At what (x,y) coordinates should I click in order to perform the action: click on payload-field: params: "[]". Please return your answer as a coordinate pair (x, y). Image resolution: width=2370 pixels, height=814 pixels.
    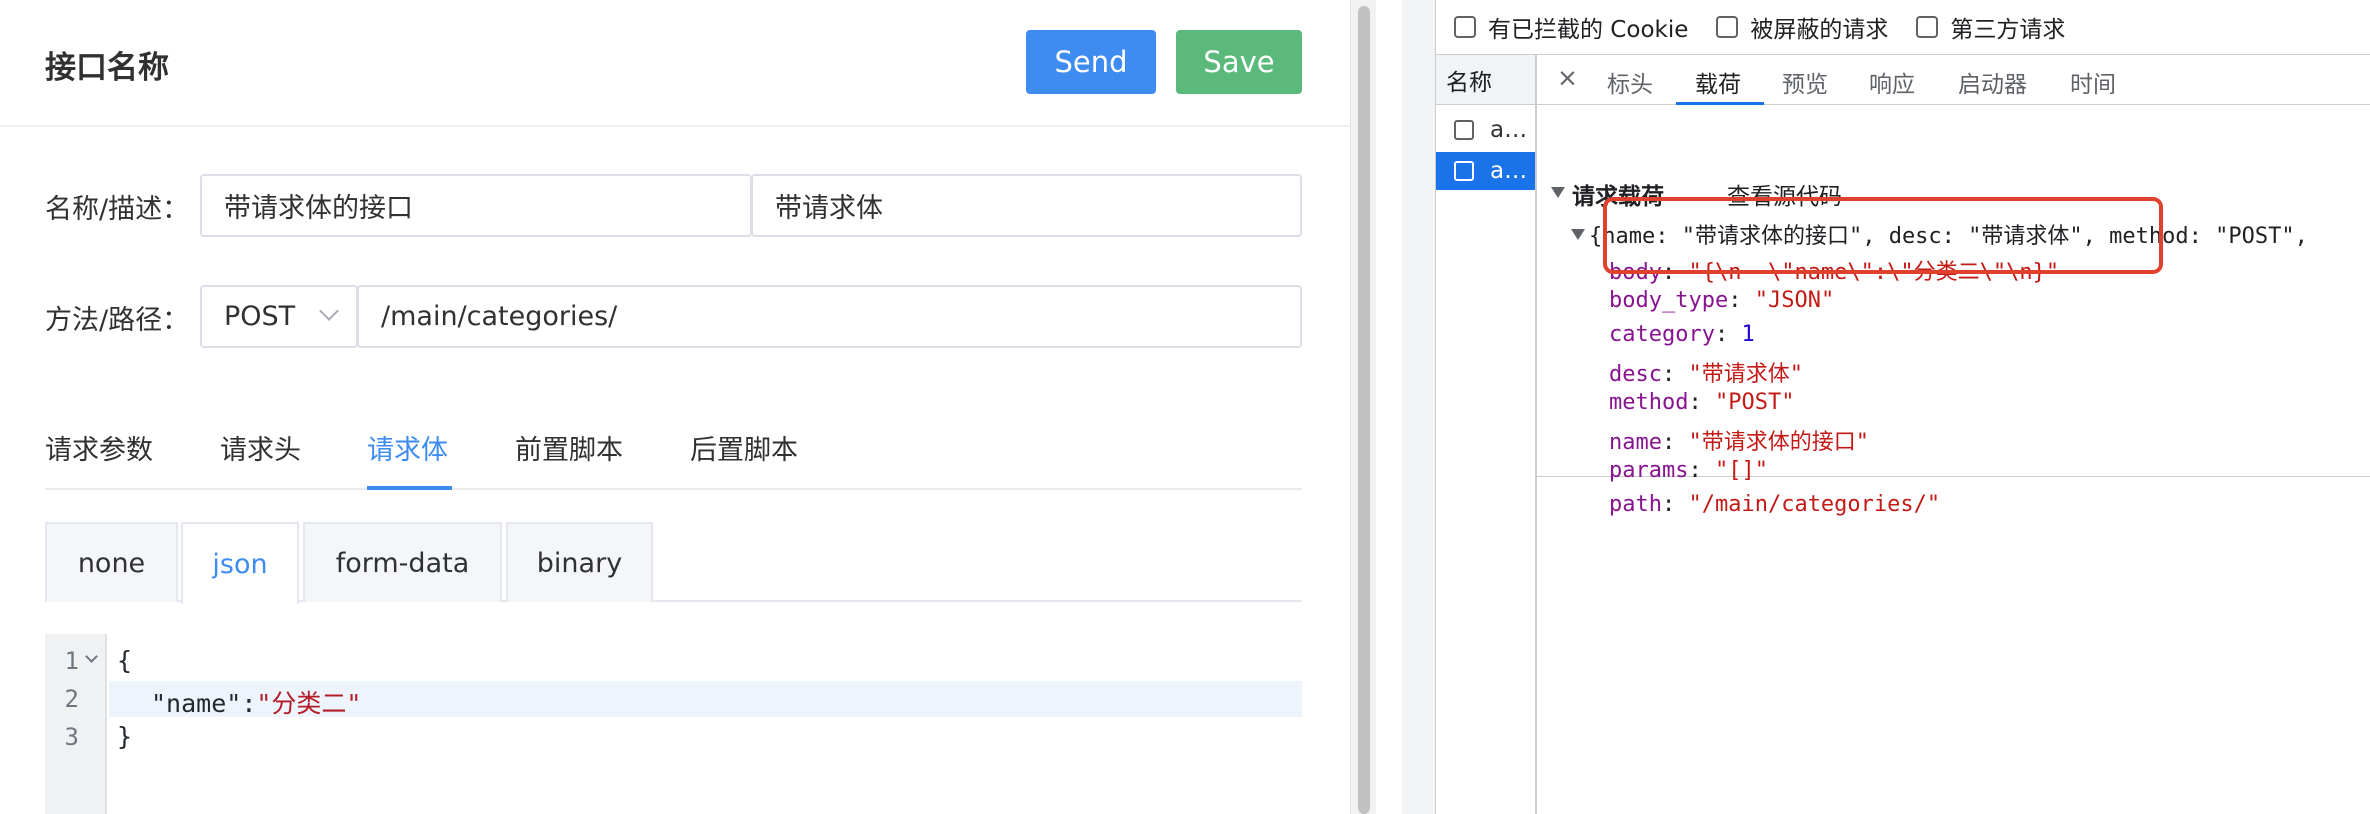
    Looking at the image, I should click on (1688, 470).